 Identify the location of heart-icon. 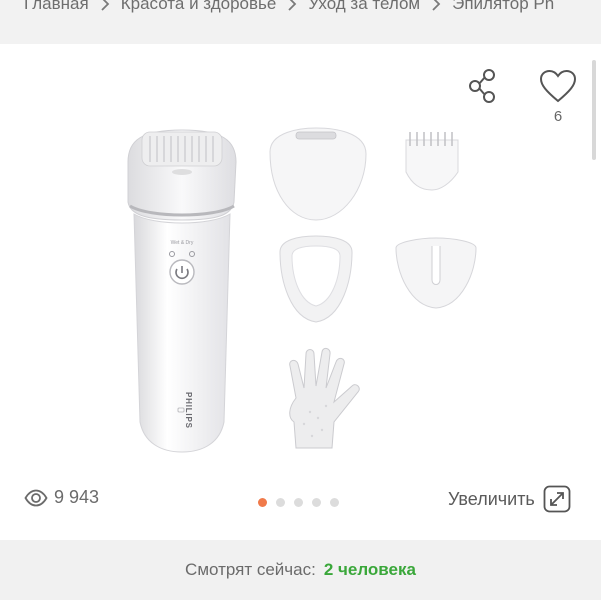
(558, 86).